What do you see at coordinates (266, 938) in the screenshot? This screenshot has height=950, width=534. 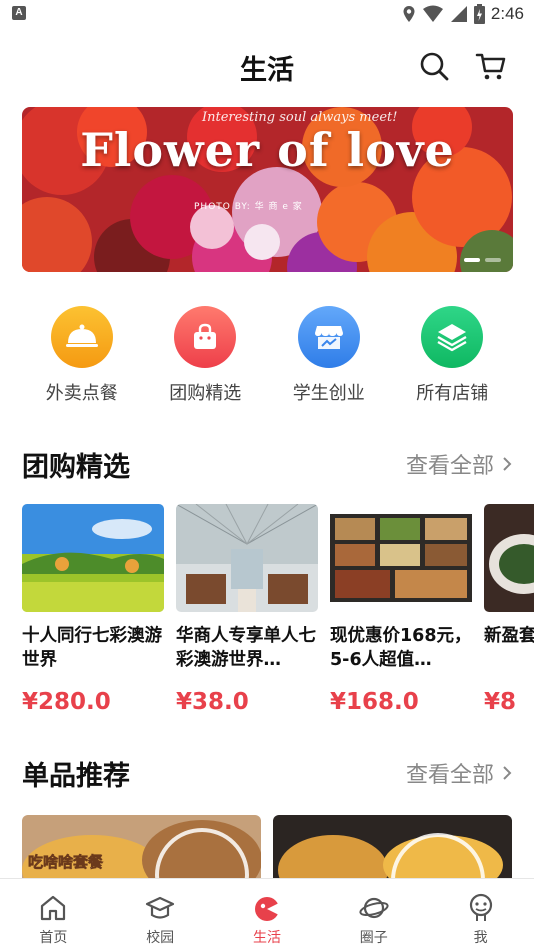 I see `nav-label: 生活` at bounding box center [266, 938].